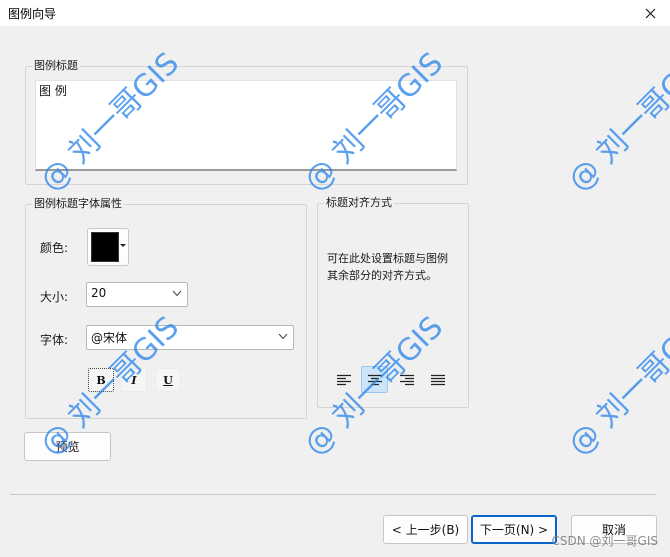  Describe the element at coordinates (425, 529) in the screenshot. I see `back-button: < 上一步(B)` at that location.